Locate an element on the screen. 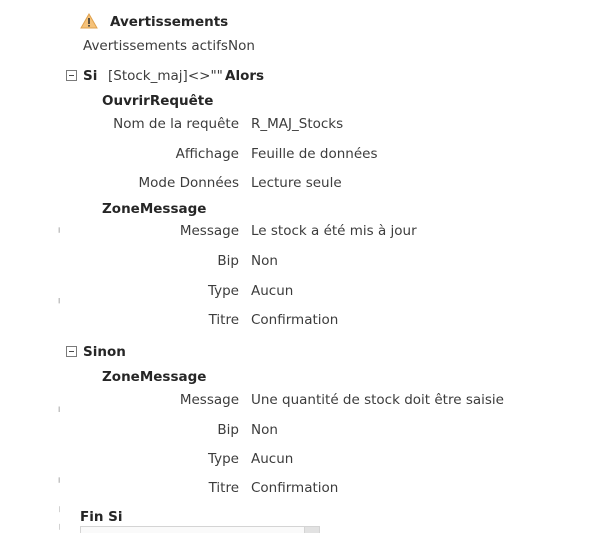 The height and width of the screenshot is (533, 600). action-open-query: OuvrirRequête is located at coordinates (157, 101).